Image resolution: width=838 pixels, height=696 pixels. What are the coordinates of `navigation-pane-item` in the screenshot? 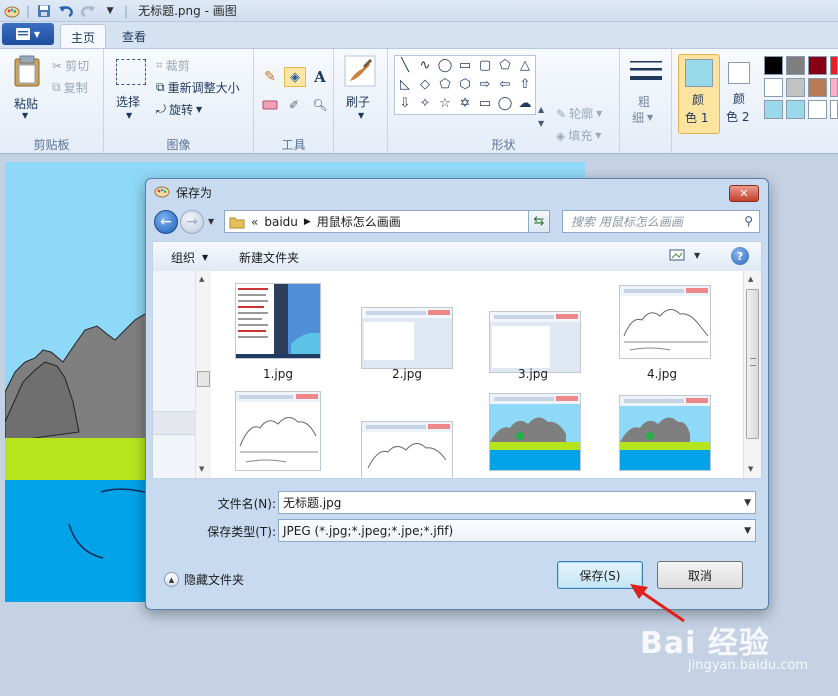 It's located at (174, 423).